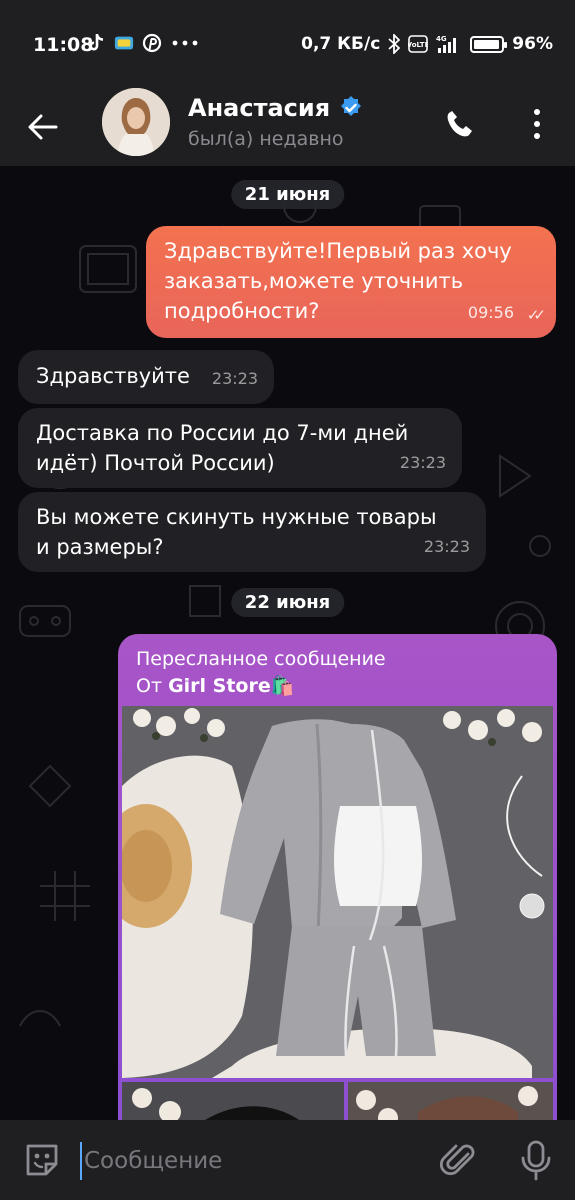 Image resolution: width=575 pixels, height=1200 pixels. I want to click on incoming-message: Здравствуйте 23:23, so click(146, 377).